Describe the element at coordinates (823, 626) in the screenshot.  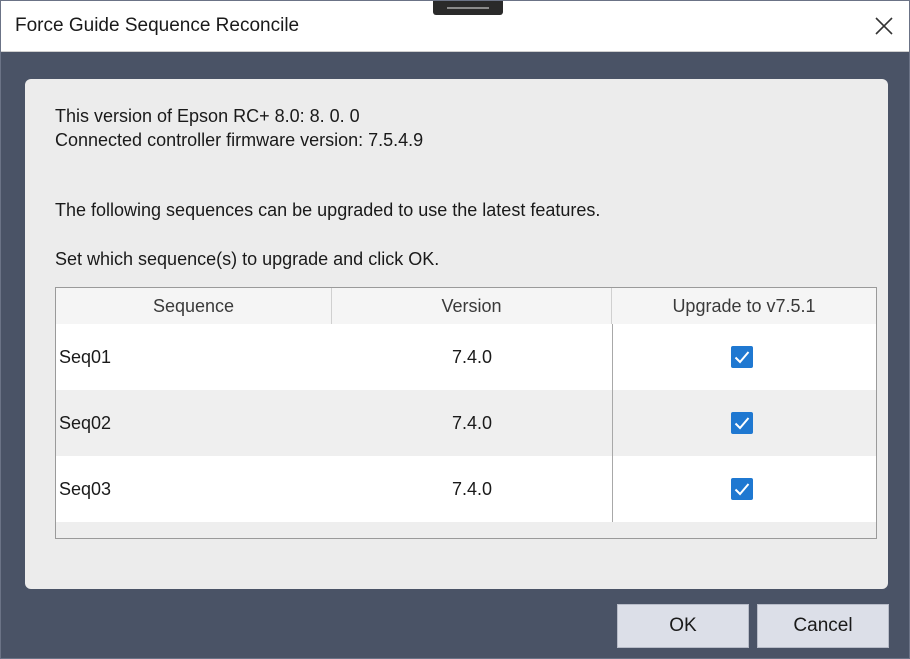
I see `cancel-button: Cancel` at that location.